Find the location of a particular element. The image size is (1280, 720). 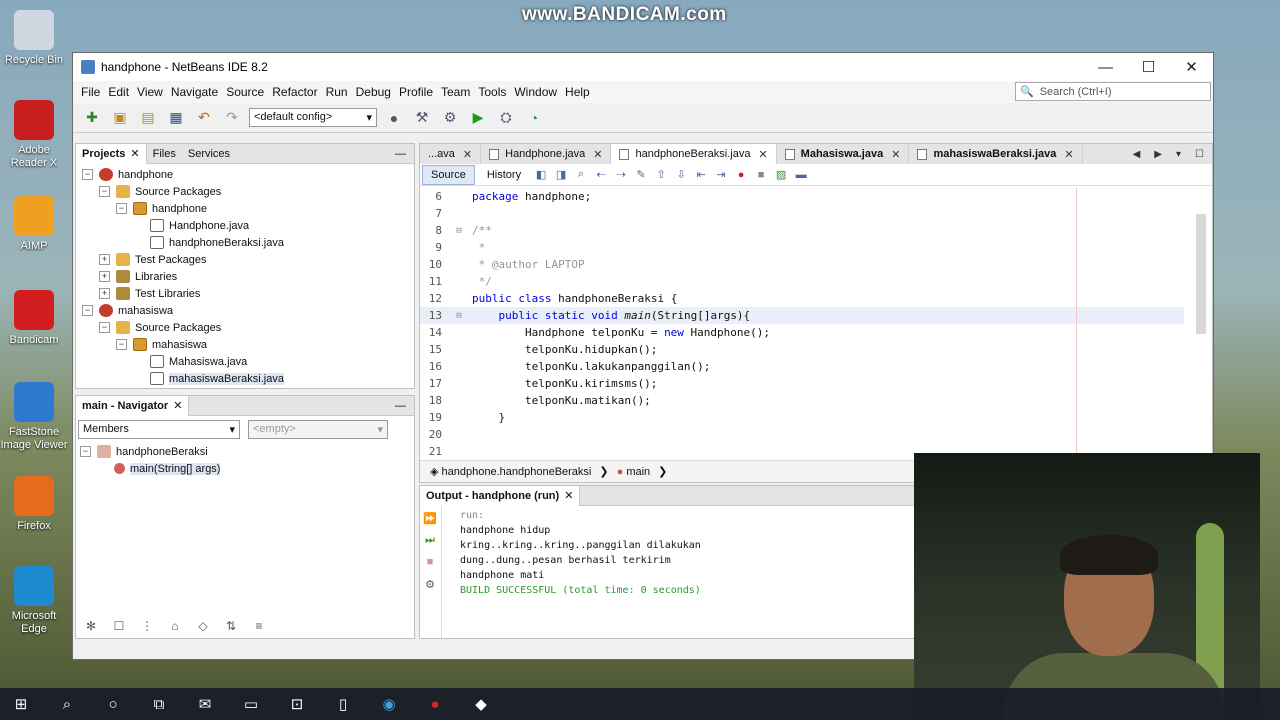

rerun-params-icon: ⏭ is located at coordinates (430, 540).